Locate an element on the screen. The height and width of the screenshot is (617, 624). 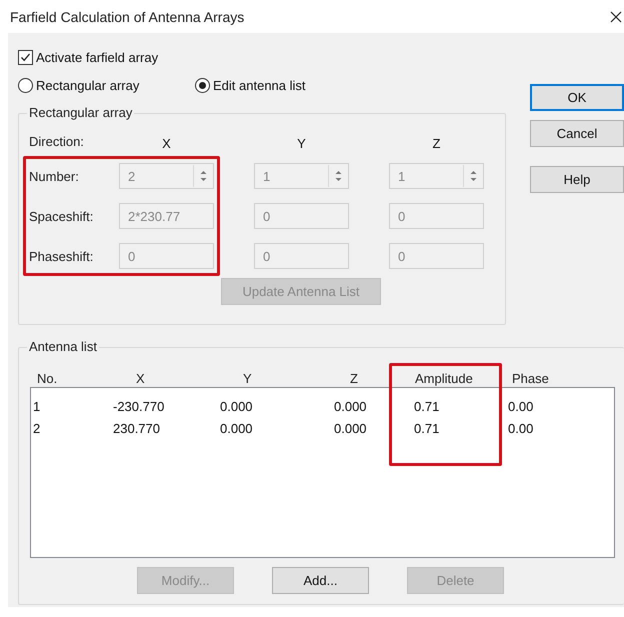
column-heading: Amplitude is located at coordinates (445, 378).